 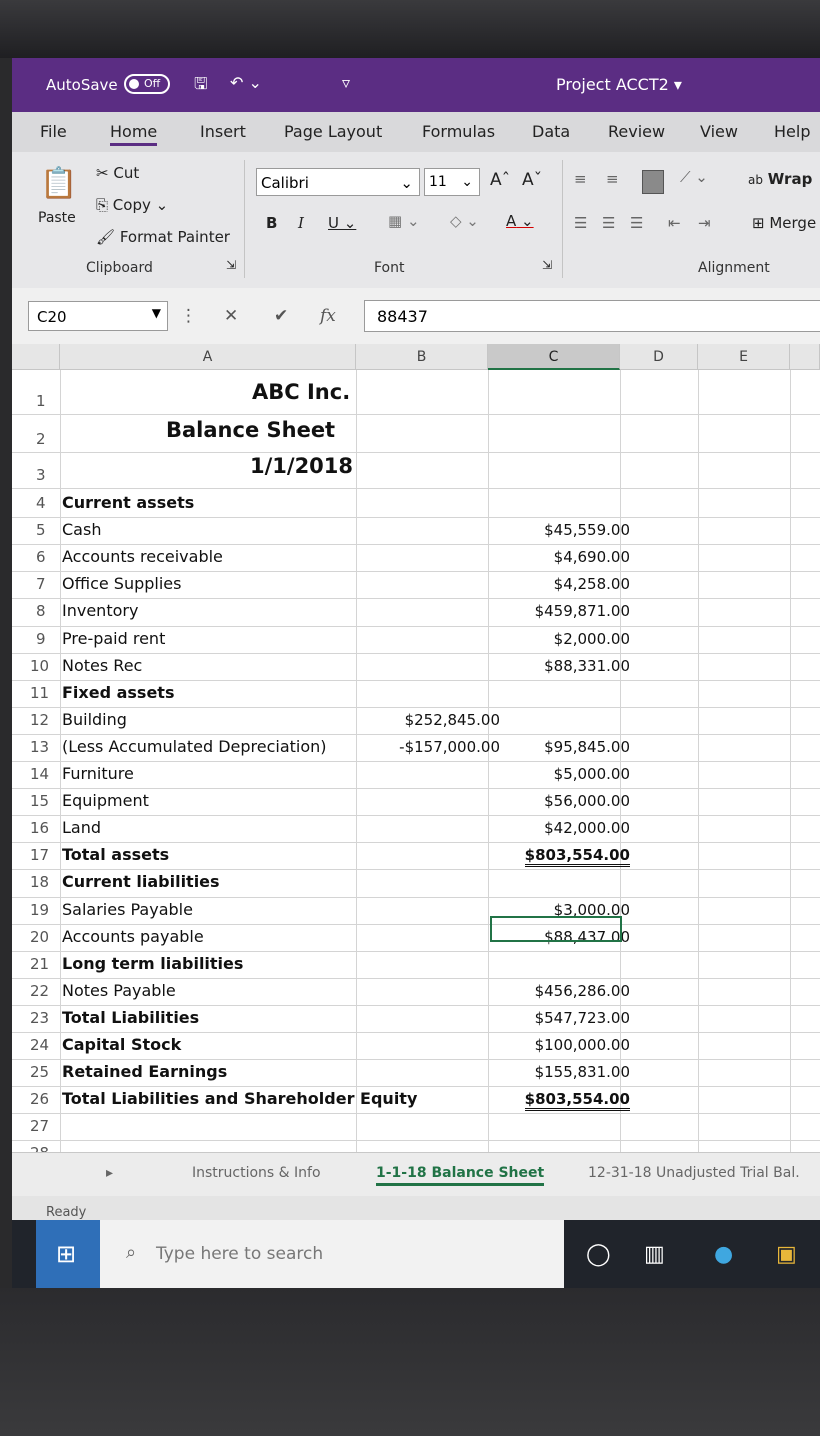 What do you see at coordinates (41, 530) in the screenshot?
I see `row-number: 5` at bounding box center [41, 530].